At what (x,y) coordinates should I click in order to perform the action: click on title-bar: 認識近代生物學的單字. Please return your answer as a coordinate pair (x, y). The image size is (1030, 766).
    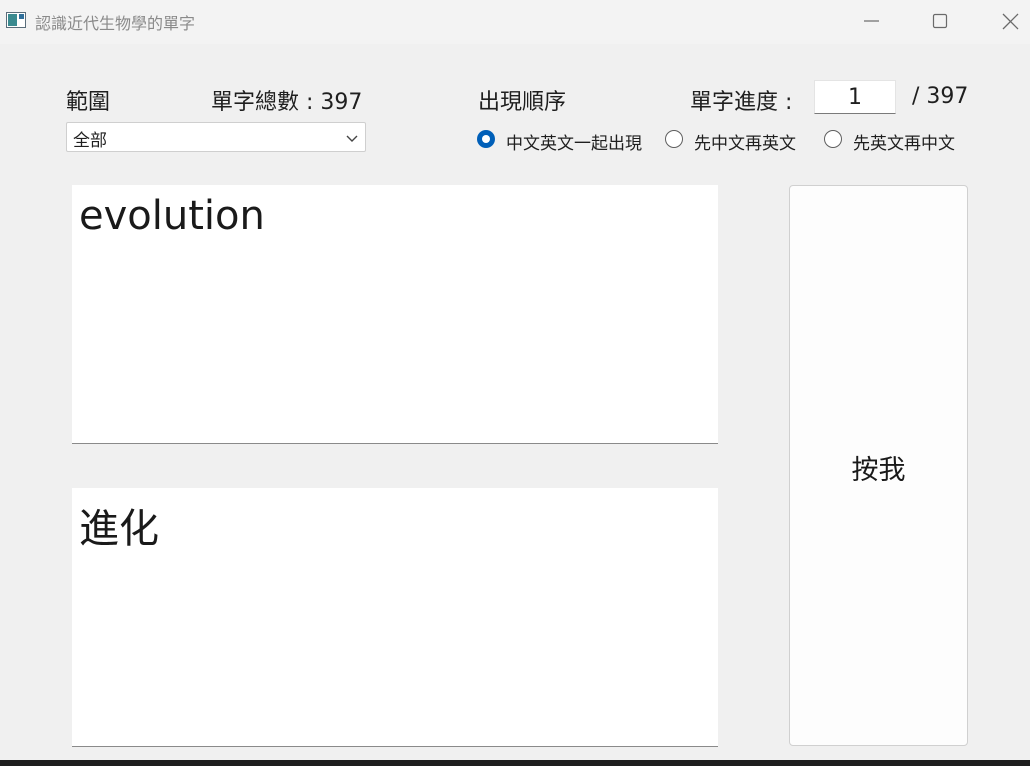
    Looking at the image, I should click on (515, 22).